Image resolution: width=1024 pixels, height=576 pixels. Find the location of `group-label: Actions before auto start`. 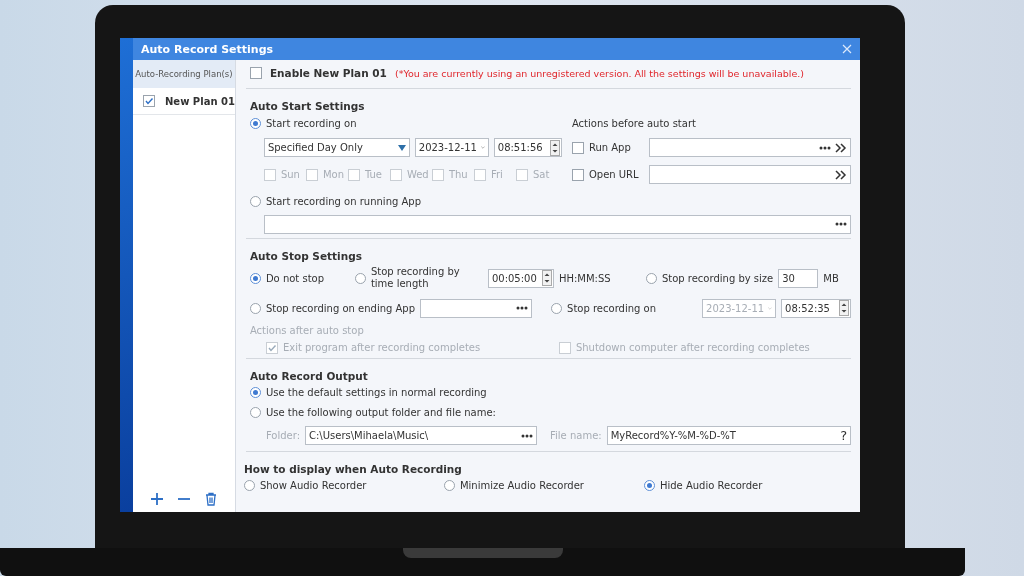

group-label: Actions before auto start is located at coordinates (633, 123).